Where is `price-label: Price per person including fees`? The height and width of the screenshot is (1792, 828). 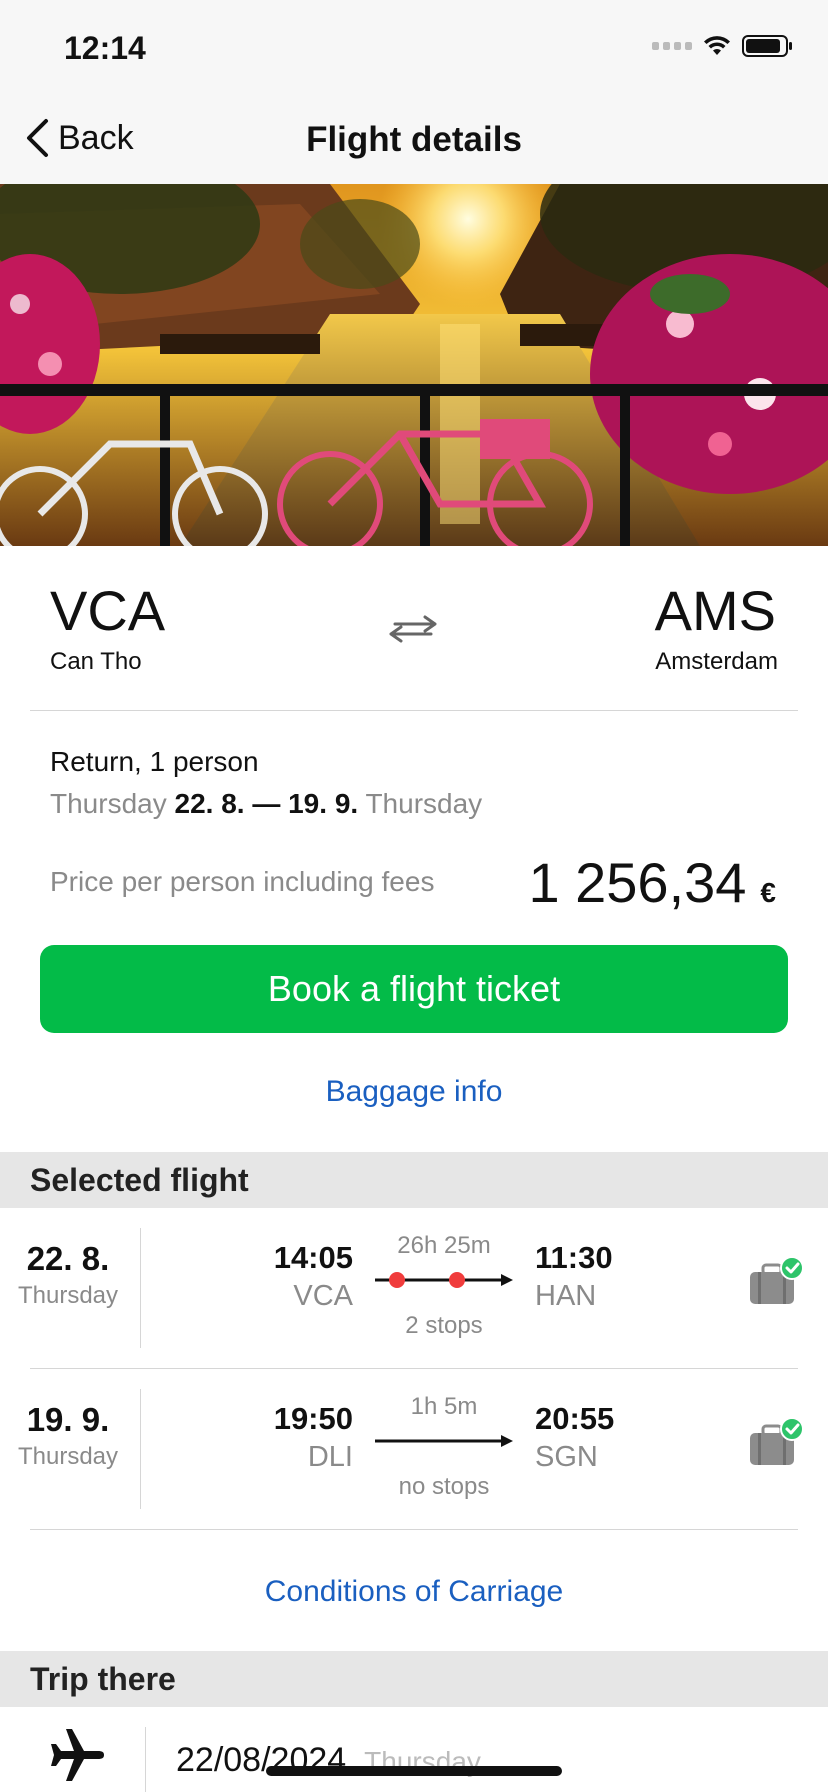
price-label: Price per person including fees is located at coordinates (242, 881).